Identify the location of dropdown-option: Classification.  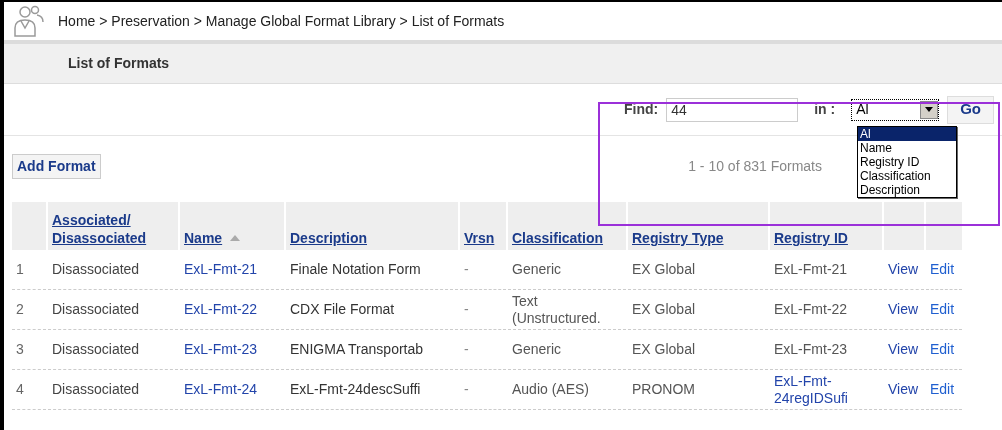
(907, 176).